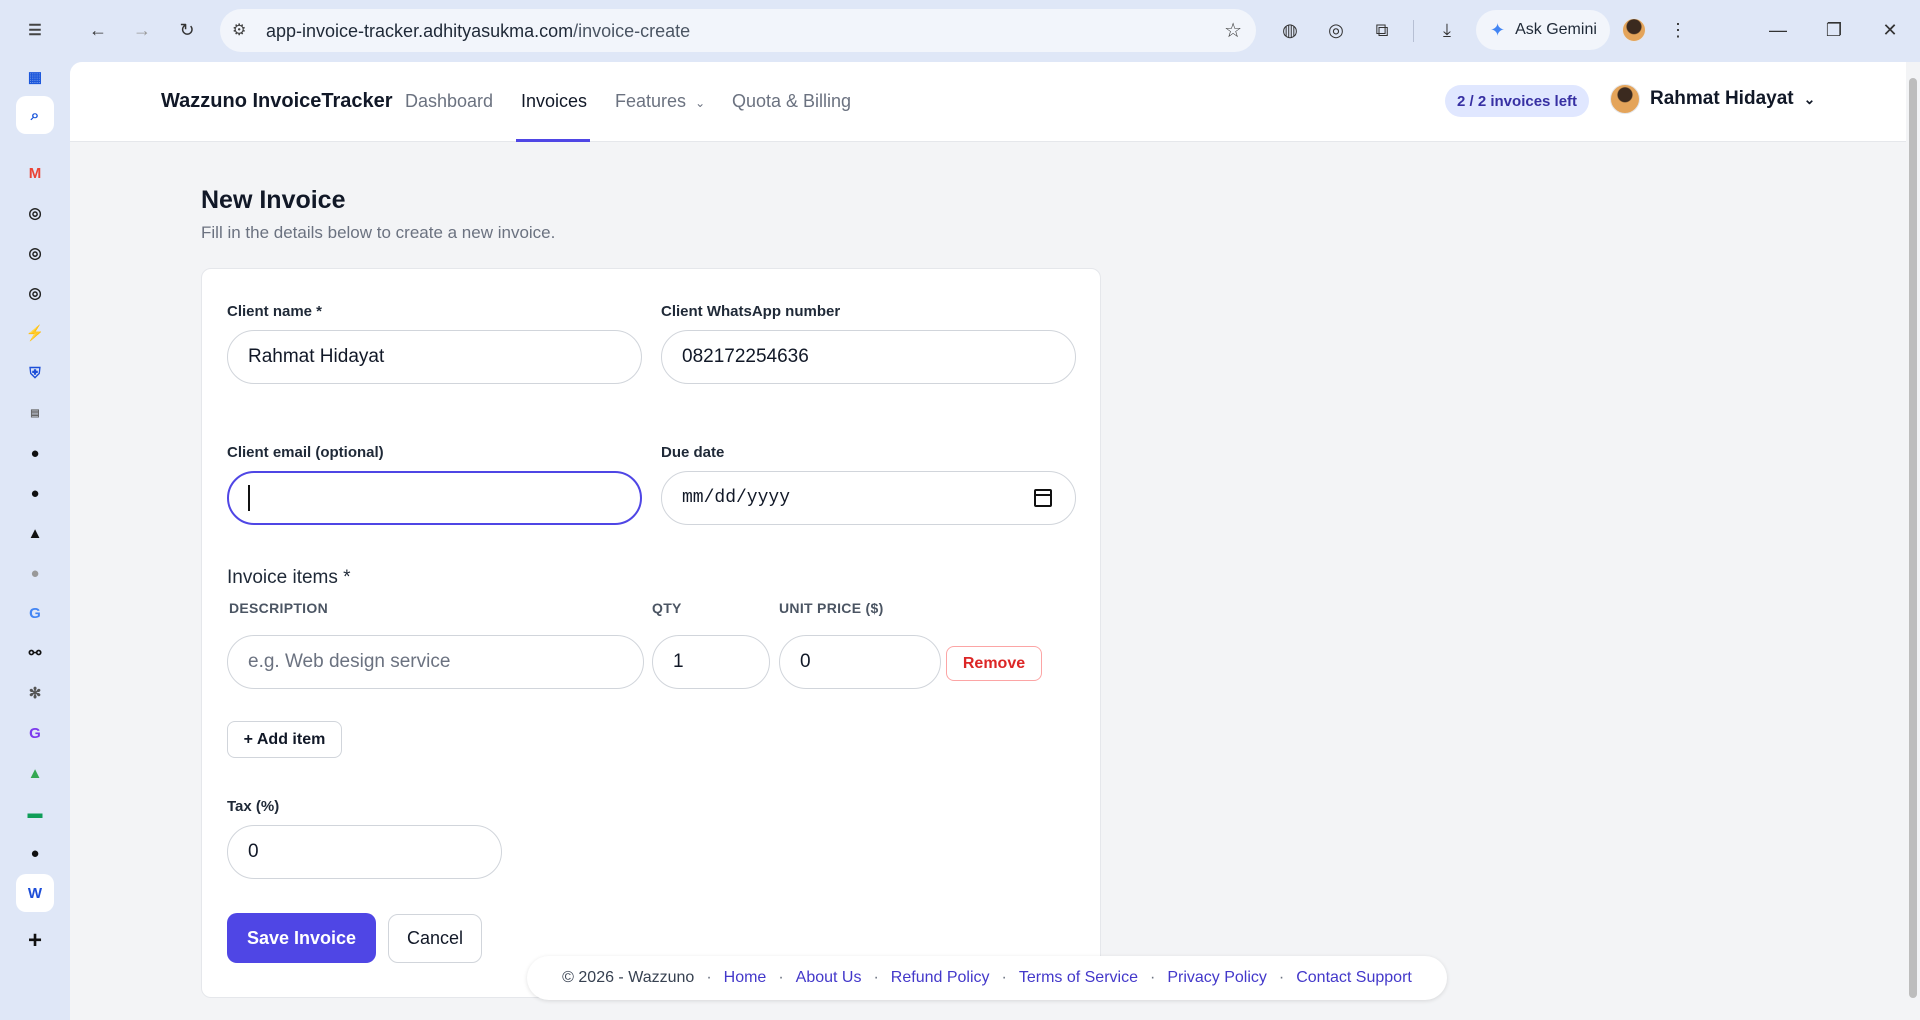  Describe the element at coordinates (434, 498) in the screenshot. I see `client-email-input` at that location.